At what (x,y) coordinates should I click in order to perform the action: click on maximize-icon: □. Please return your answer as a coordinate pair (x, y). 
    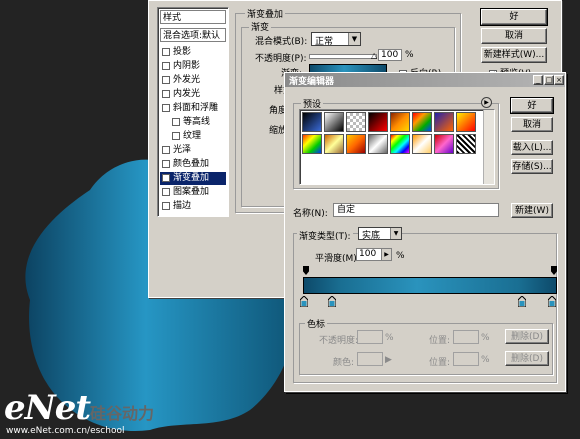
    Looking at the image, I should click on (549, 80).